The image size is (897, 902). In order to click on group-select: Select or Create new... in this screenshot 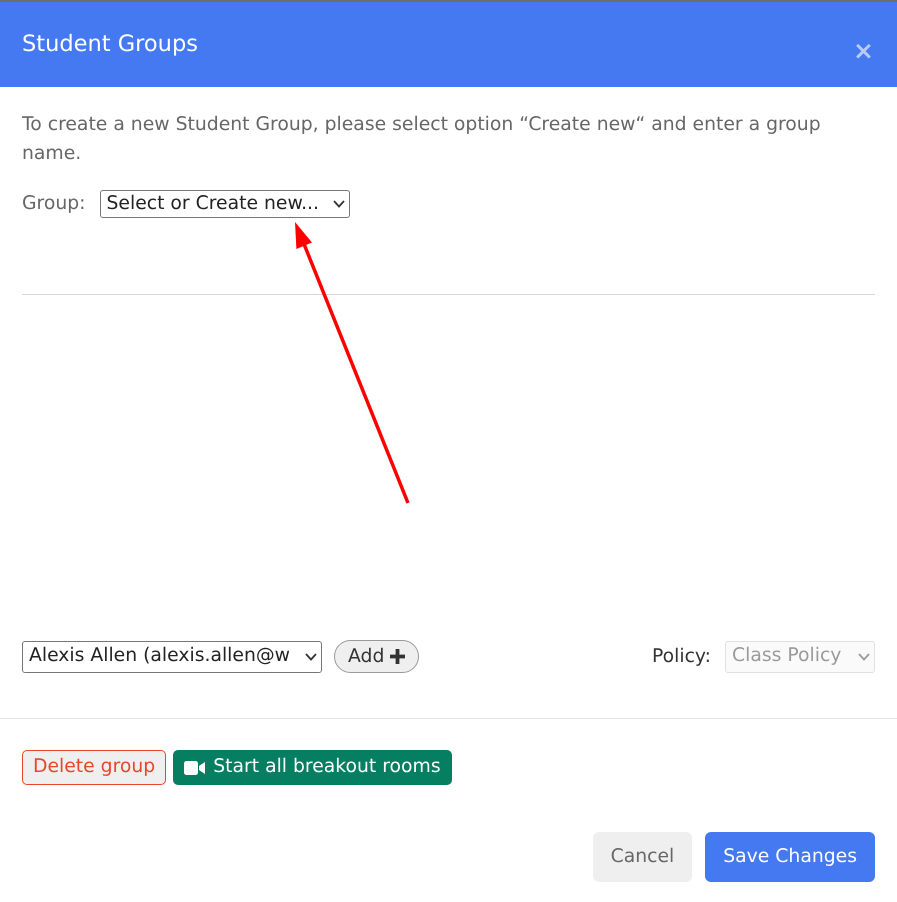, I will do `click(225, 204)`.